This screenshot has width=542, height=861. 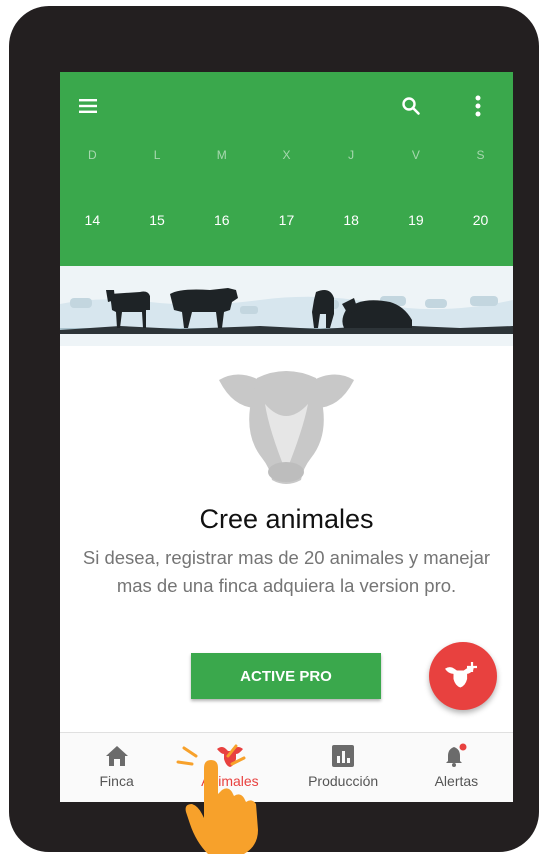 I want to click on calendar-date: 20, so click(x=481, y=220).